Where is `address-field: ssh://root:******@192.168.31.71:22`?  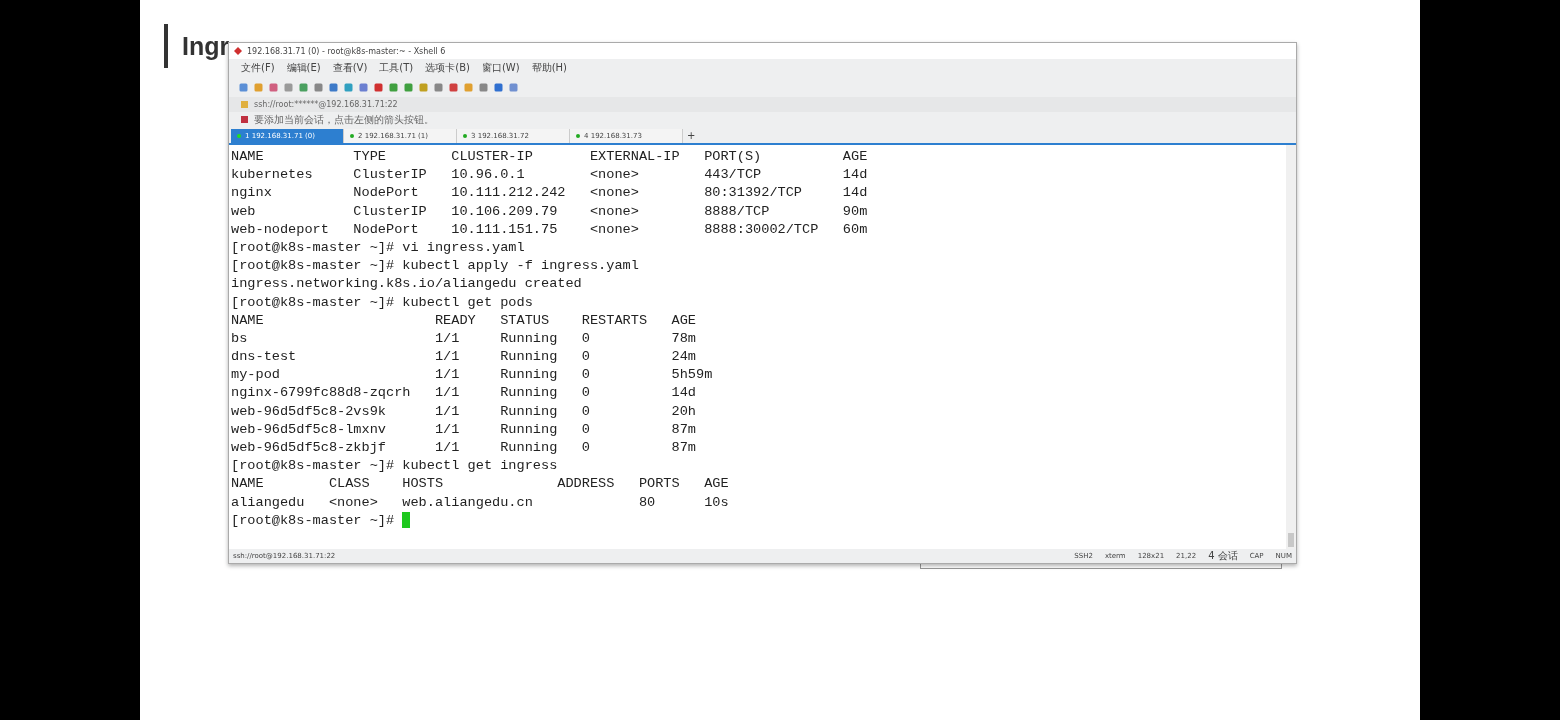 address-field: ssh://root:******@192.168.31.71:22 is located at coordinates (326, 104).